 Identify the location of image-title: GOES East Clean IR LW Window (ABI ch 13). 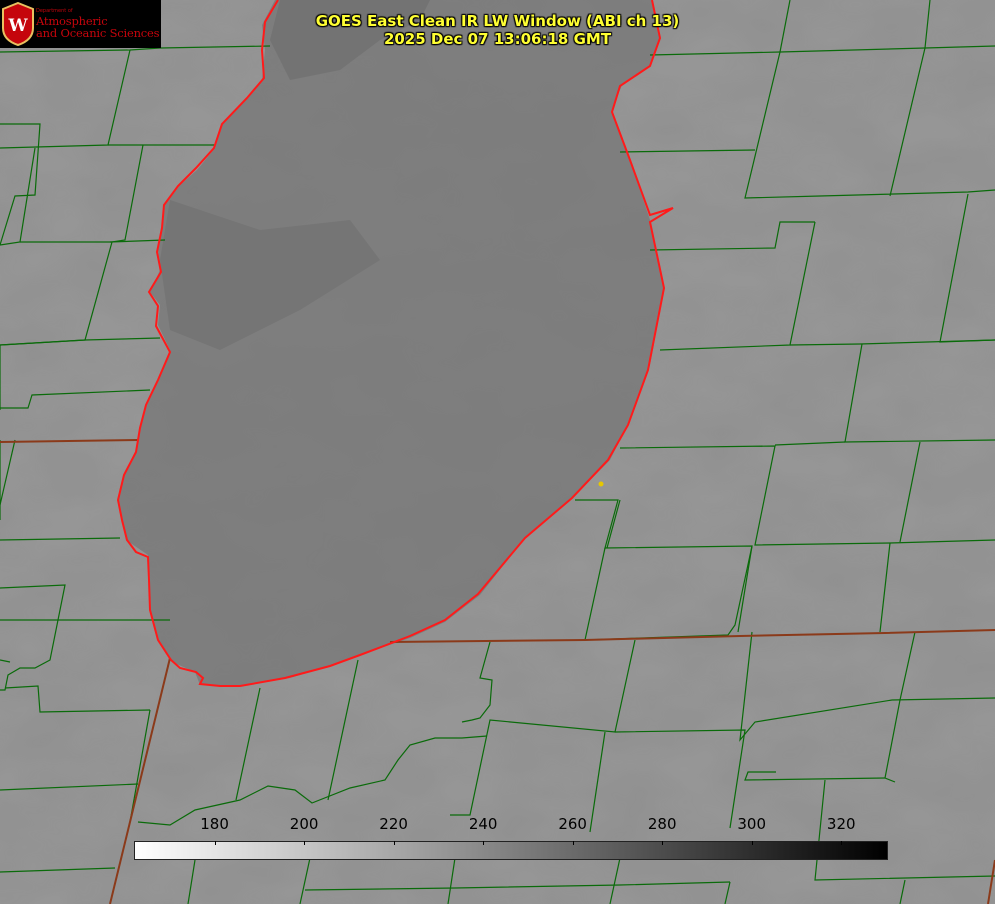
(497, 21).